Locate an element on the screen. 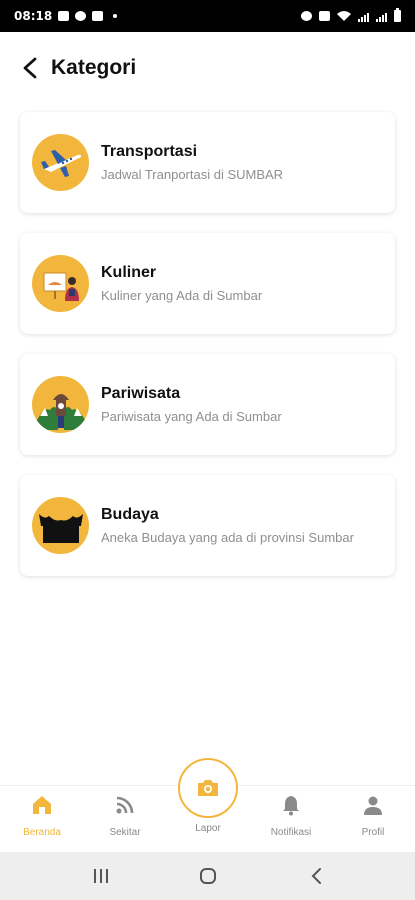  status-left: 08:18 is located at coordinates (66, 16).